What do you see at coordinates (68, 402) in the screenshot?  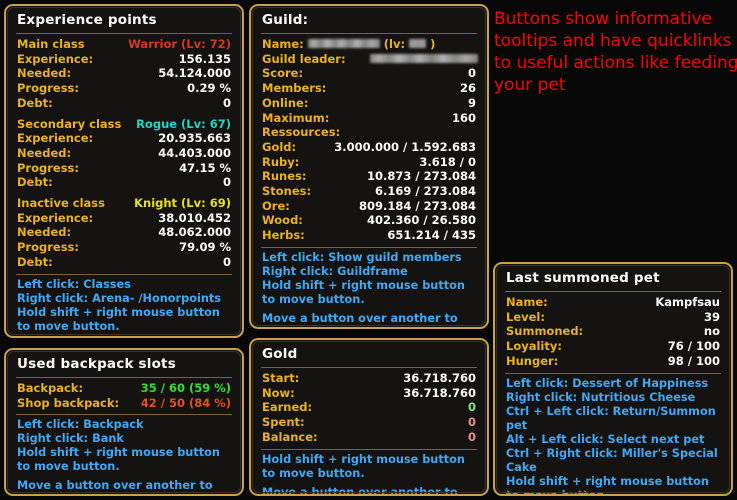 I see `row-label: Shop backpack:` at bounding box center [68, 402].